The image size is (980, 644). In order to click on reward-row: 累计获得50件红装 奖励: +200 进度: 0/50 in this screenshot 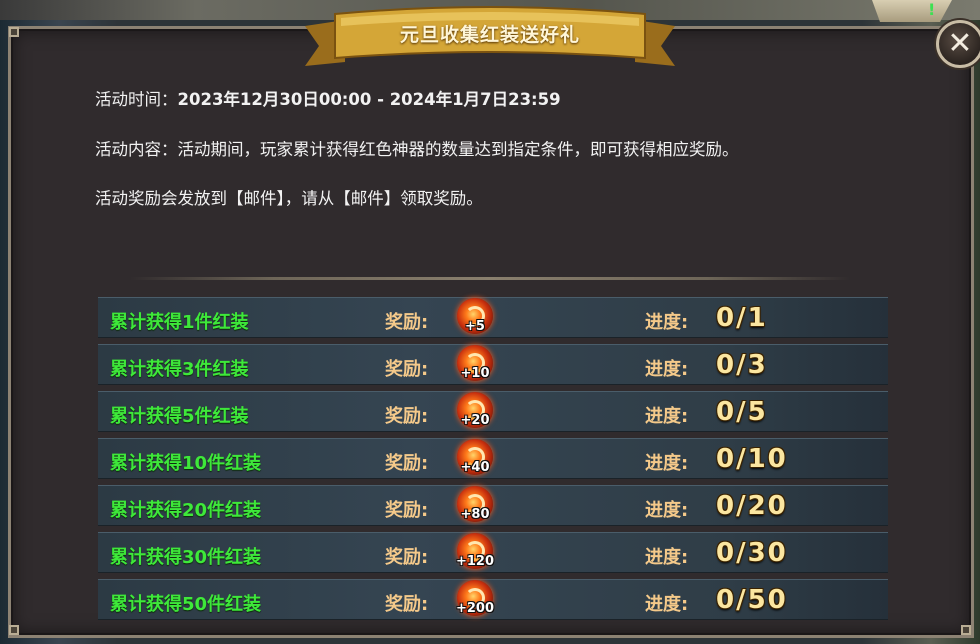, I will do `click(493, 599)`.